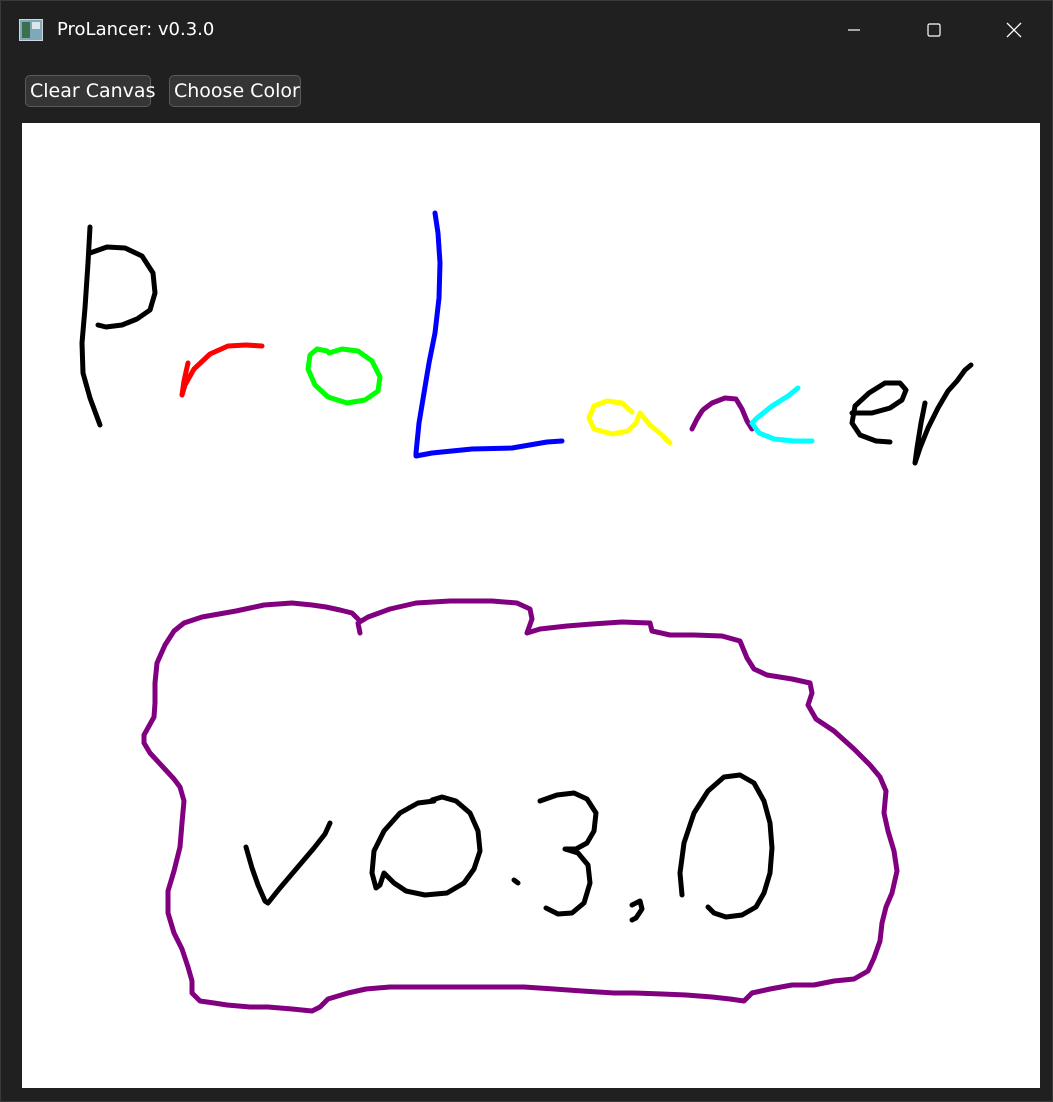  What do you see at coordinates (782, 414) in the screenshot?
I see `stroke-letter-c` at bounding box center [782, 414].